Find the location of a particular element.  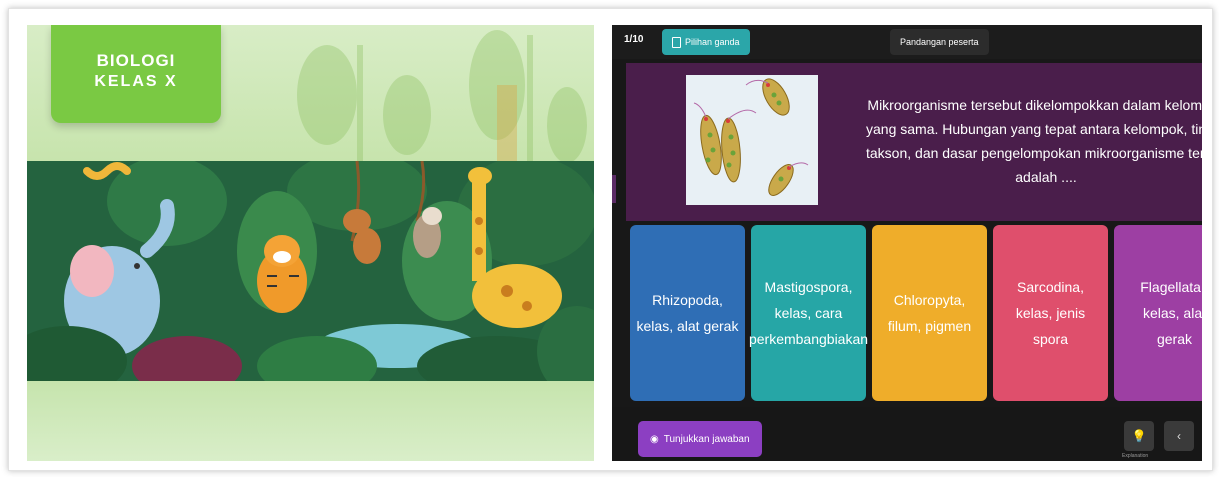

question-type-button: Pilihan ganda is located at coordinates (706, 42).